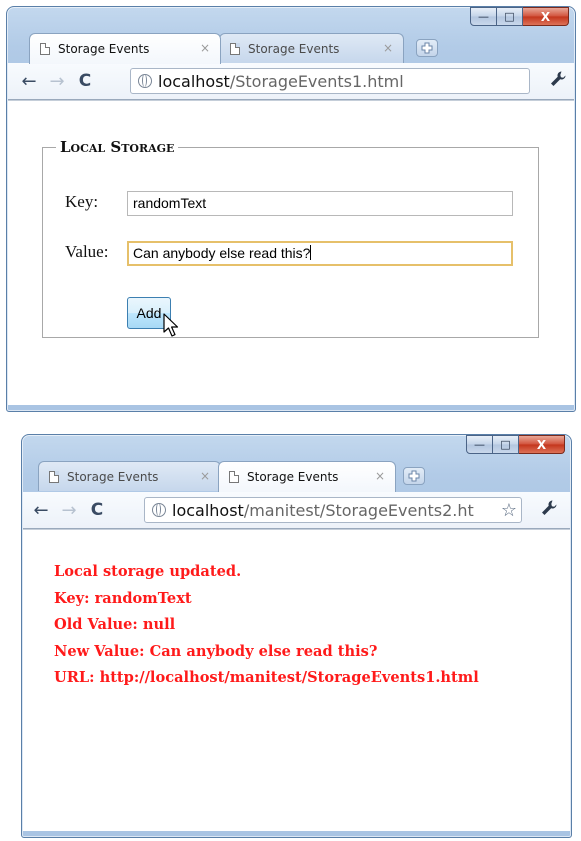 The width and height of the screenshot is (581, 841). Describe the element at coordinates (87, 251) in the screenshot. I see `value-label: Value:` at that location.